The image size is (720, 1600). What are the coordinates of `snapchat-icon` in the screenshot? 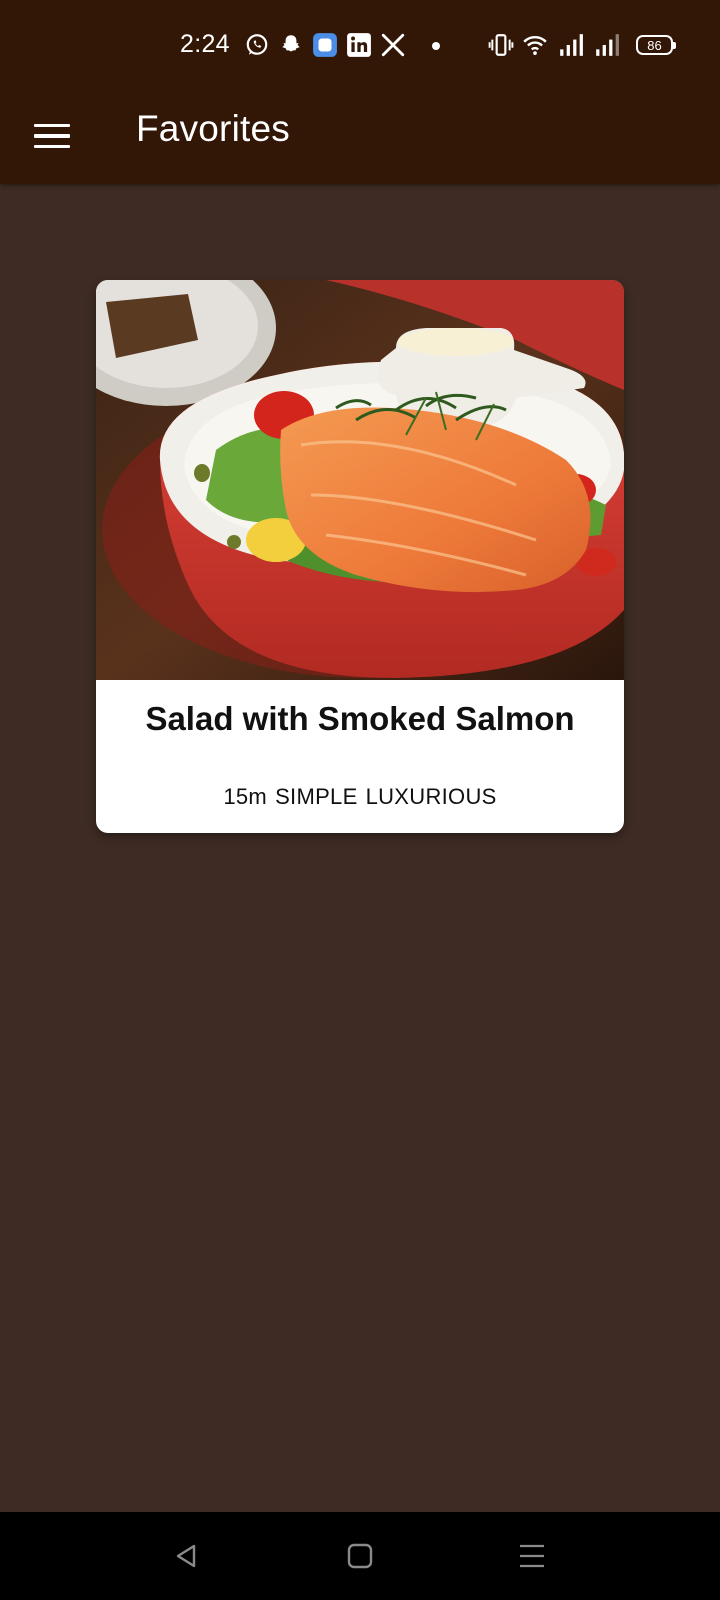 It's located at (291, 45).